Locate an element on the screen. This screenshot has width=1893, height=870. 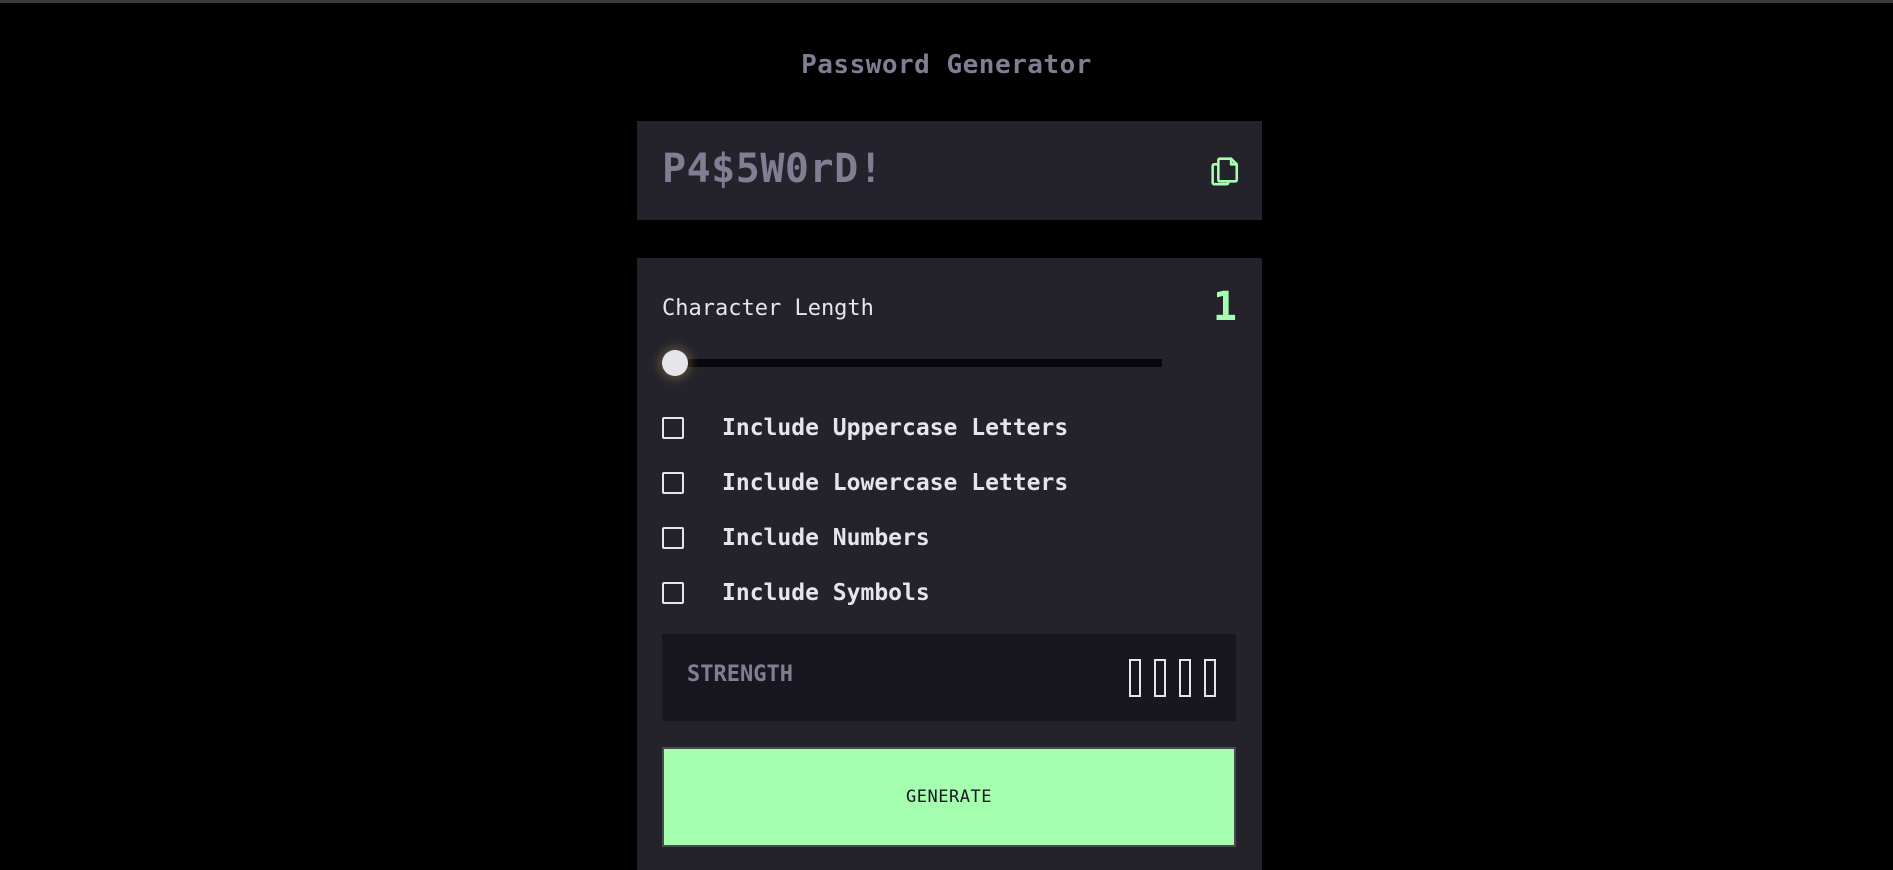
uppercase-checkbox is located at coordinates (673, 428).